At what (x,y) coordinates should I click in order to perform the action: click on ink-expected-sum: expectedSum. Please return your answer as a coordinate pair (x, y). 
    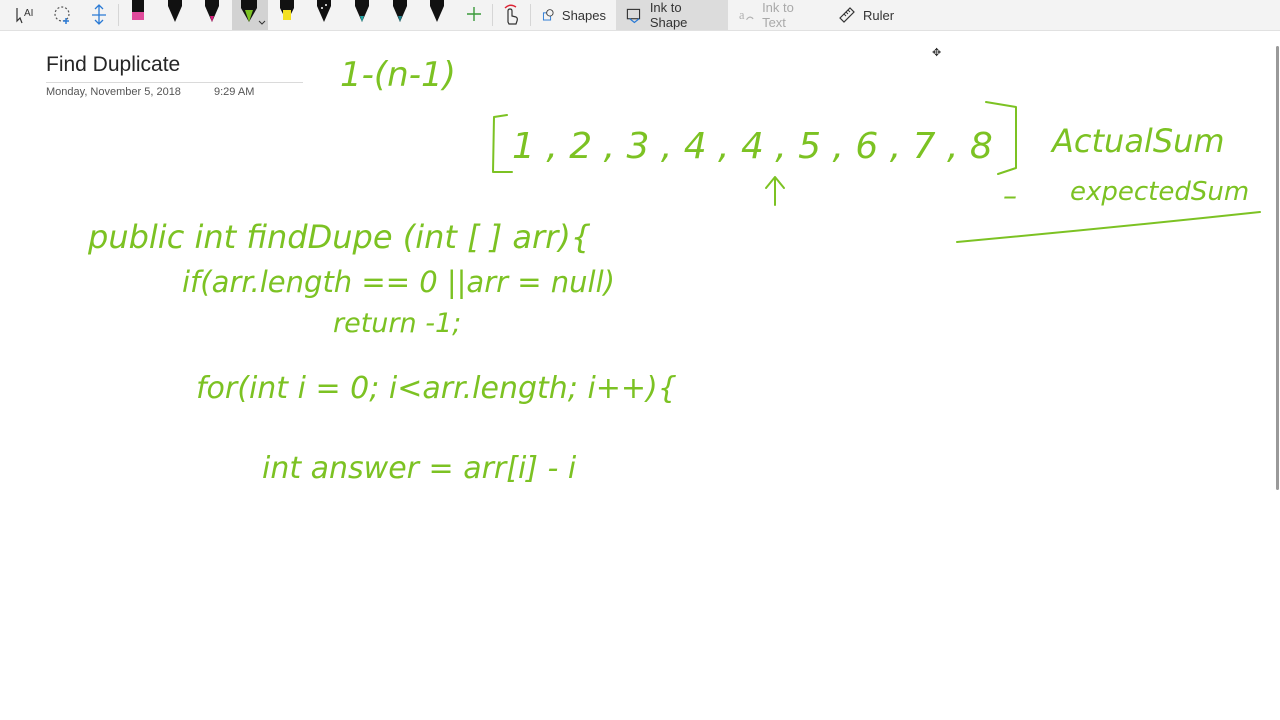
    Looking at the image, I should click on (1159, 192).